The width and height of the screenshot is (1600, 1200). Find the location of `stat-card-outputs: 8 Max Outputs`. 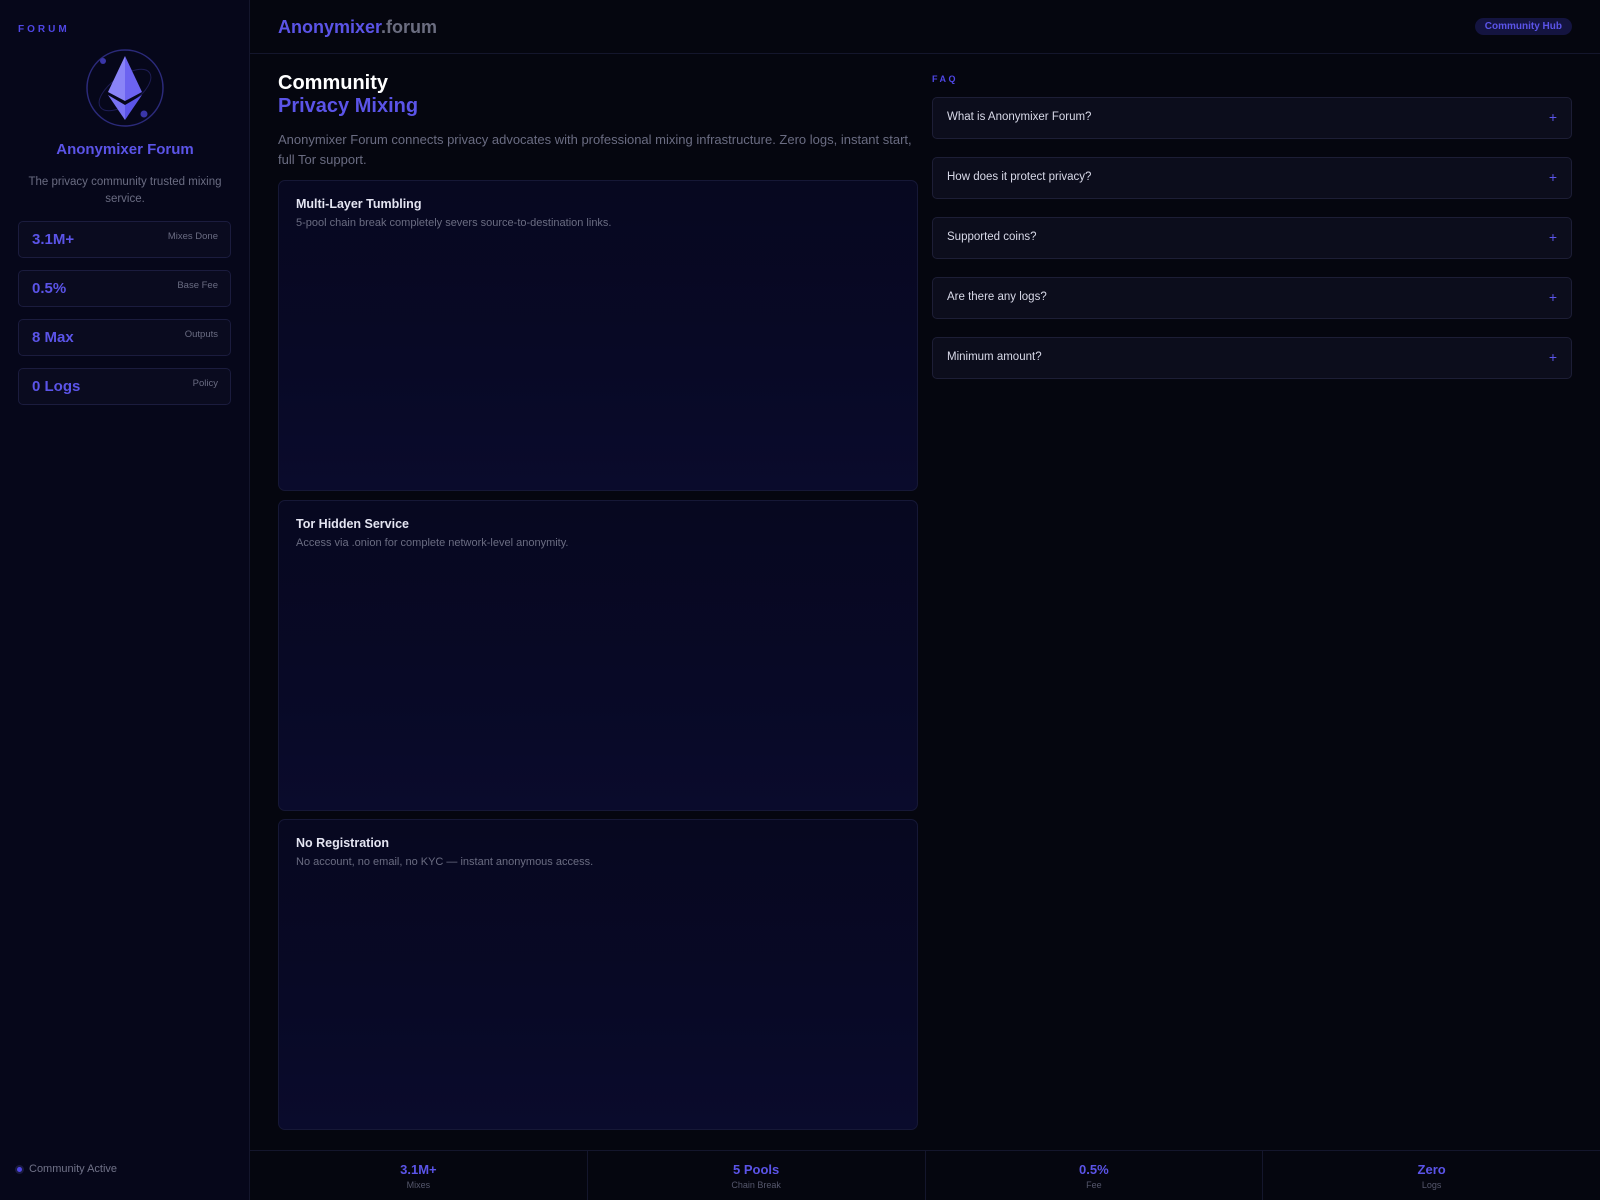

stat-card-outputs: 8 Max Outputs is located at coordinates (124, 337).